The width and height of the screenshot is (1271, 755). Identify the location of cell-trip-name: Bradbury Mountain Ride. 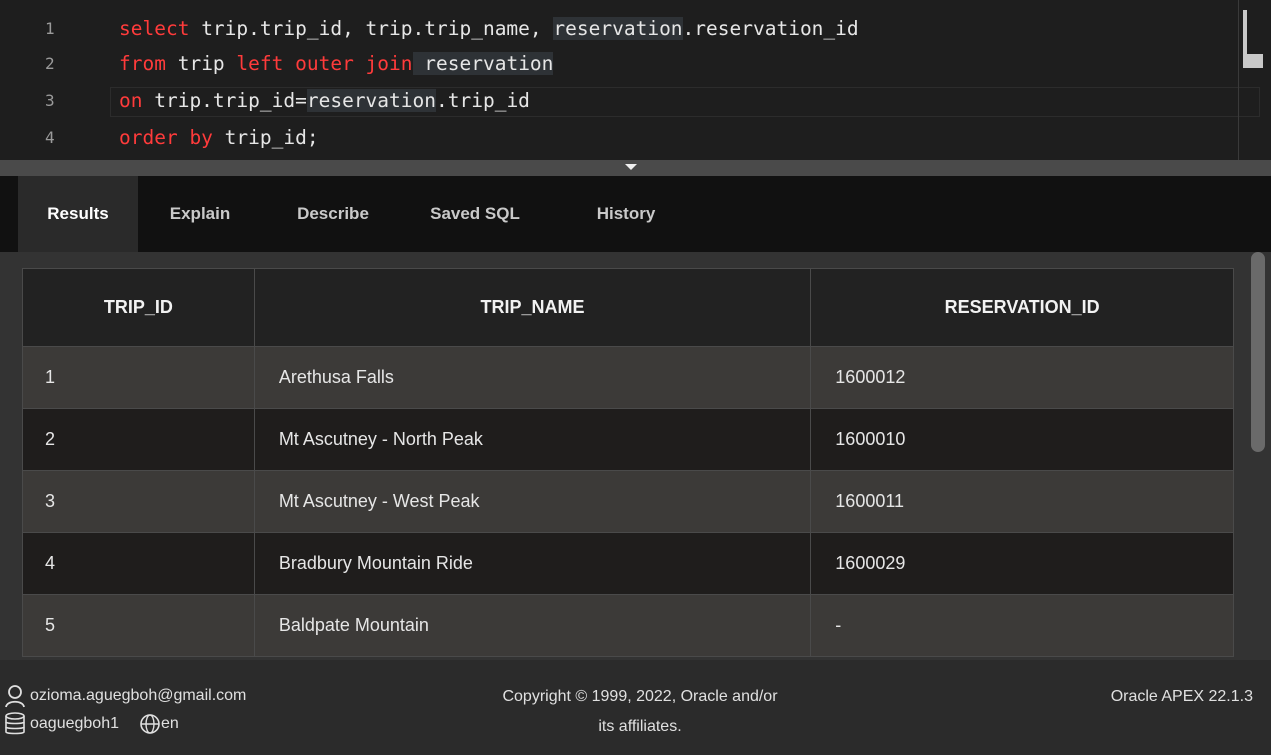
(532, 563).